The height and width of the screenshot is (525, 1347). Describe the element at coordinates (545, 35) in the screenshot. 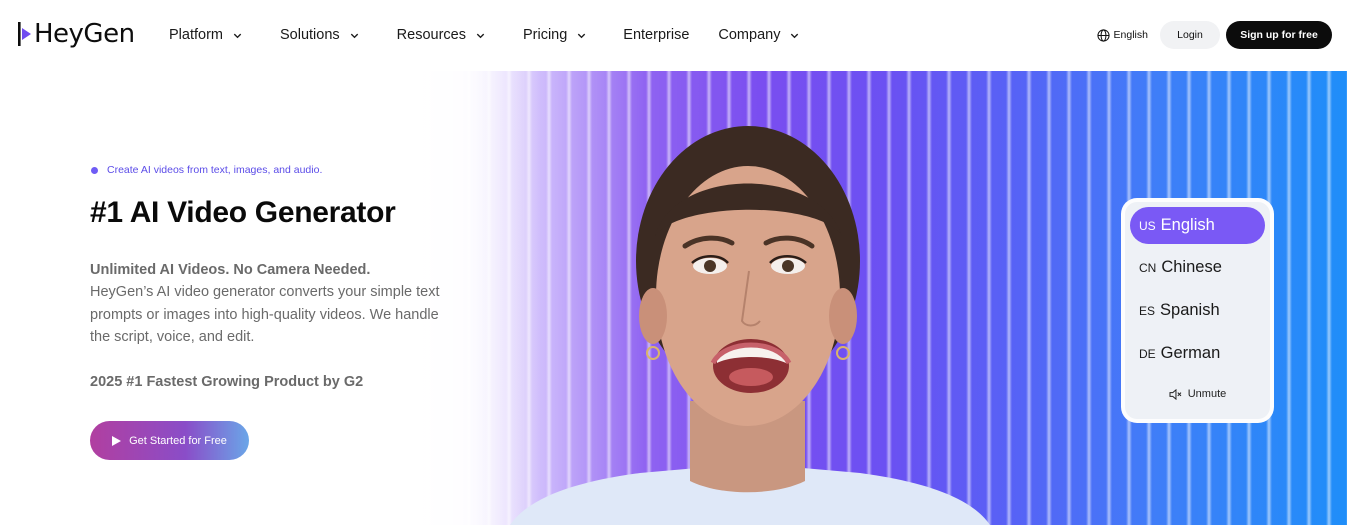

I see `nav-label: Pricing` at that location.